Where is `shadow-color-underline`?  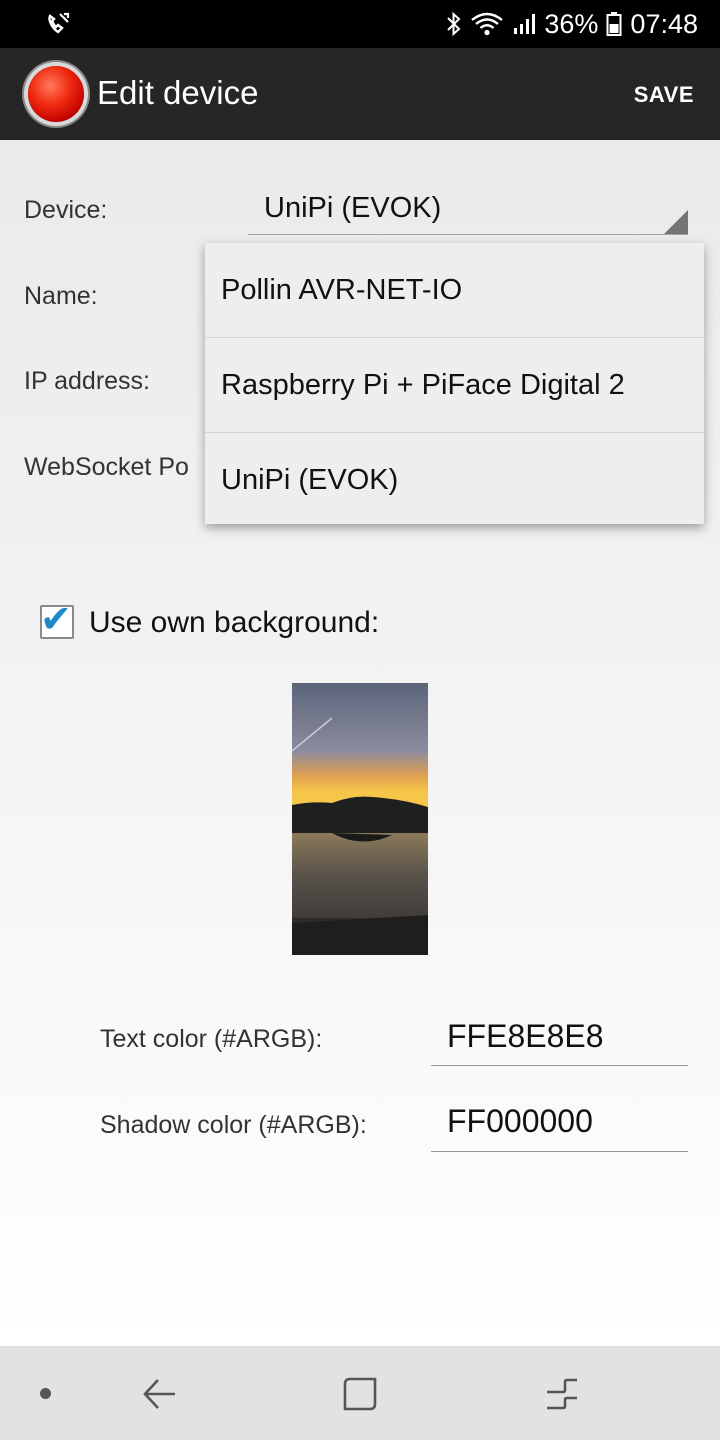 shadow-color-underline is located at coordinates (559, 1151).